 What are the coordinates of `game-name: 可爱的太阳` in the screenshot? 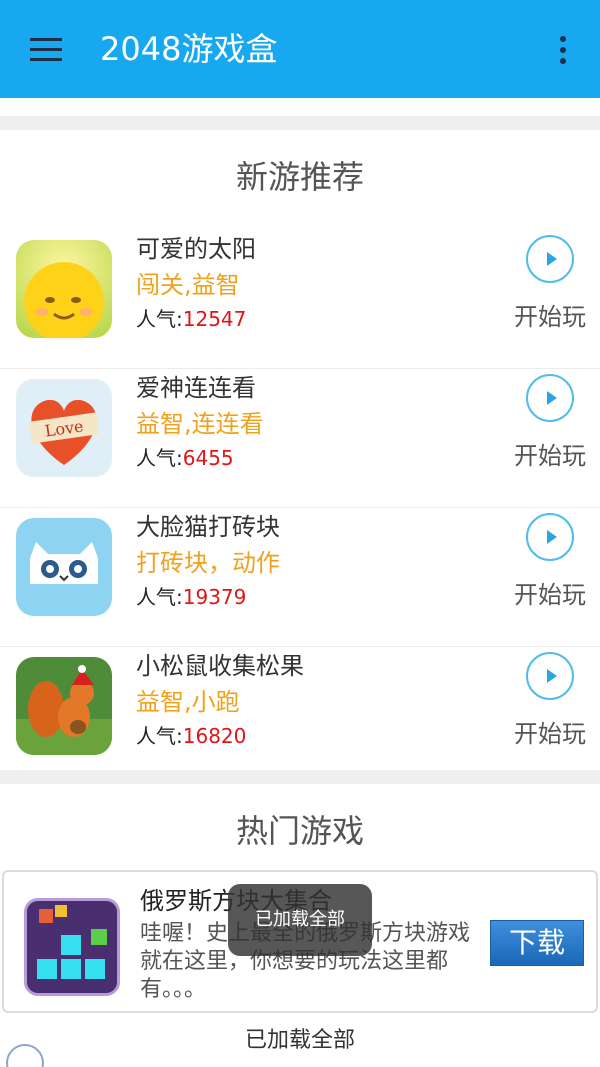 It's located at (196, 249).